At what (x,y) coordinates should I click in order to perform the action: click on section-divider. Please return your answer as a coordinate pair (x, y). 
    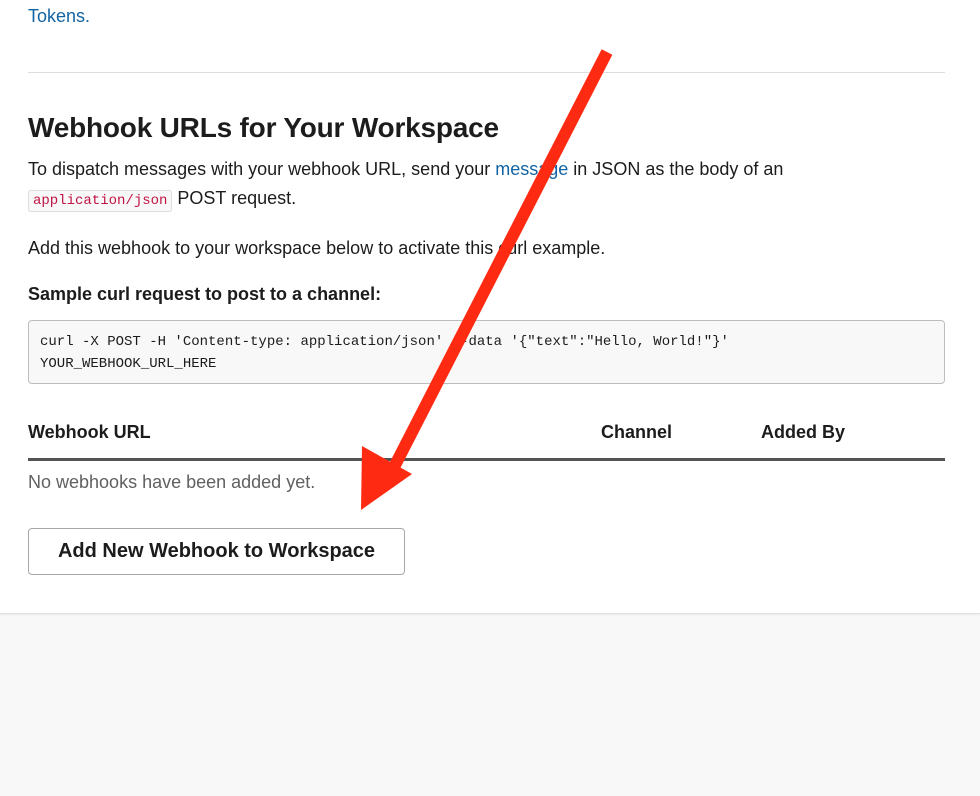
    Looking at the image, I should click on (486, 72).